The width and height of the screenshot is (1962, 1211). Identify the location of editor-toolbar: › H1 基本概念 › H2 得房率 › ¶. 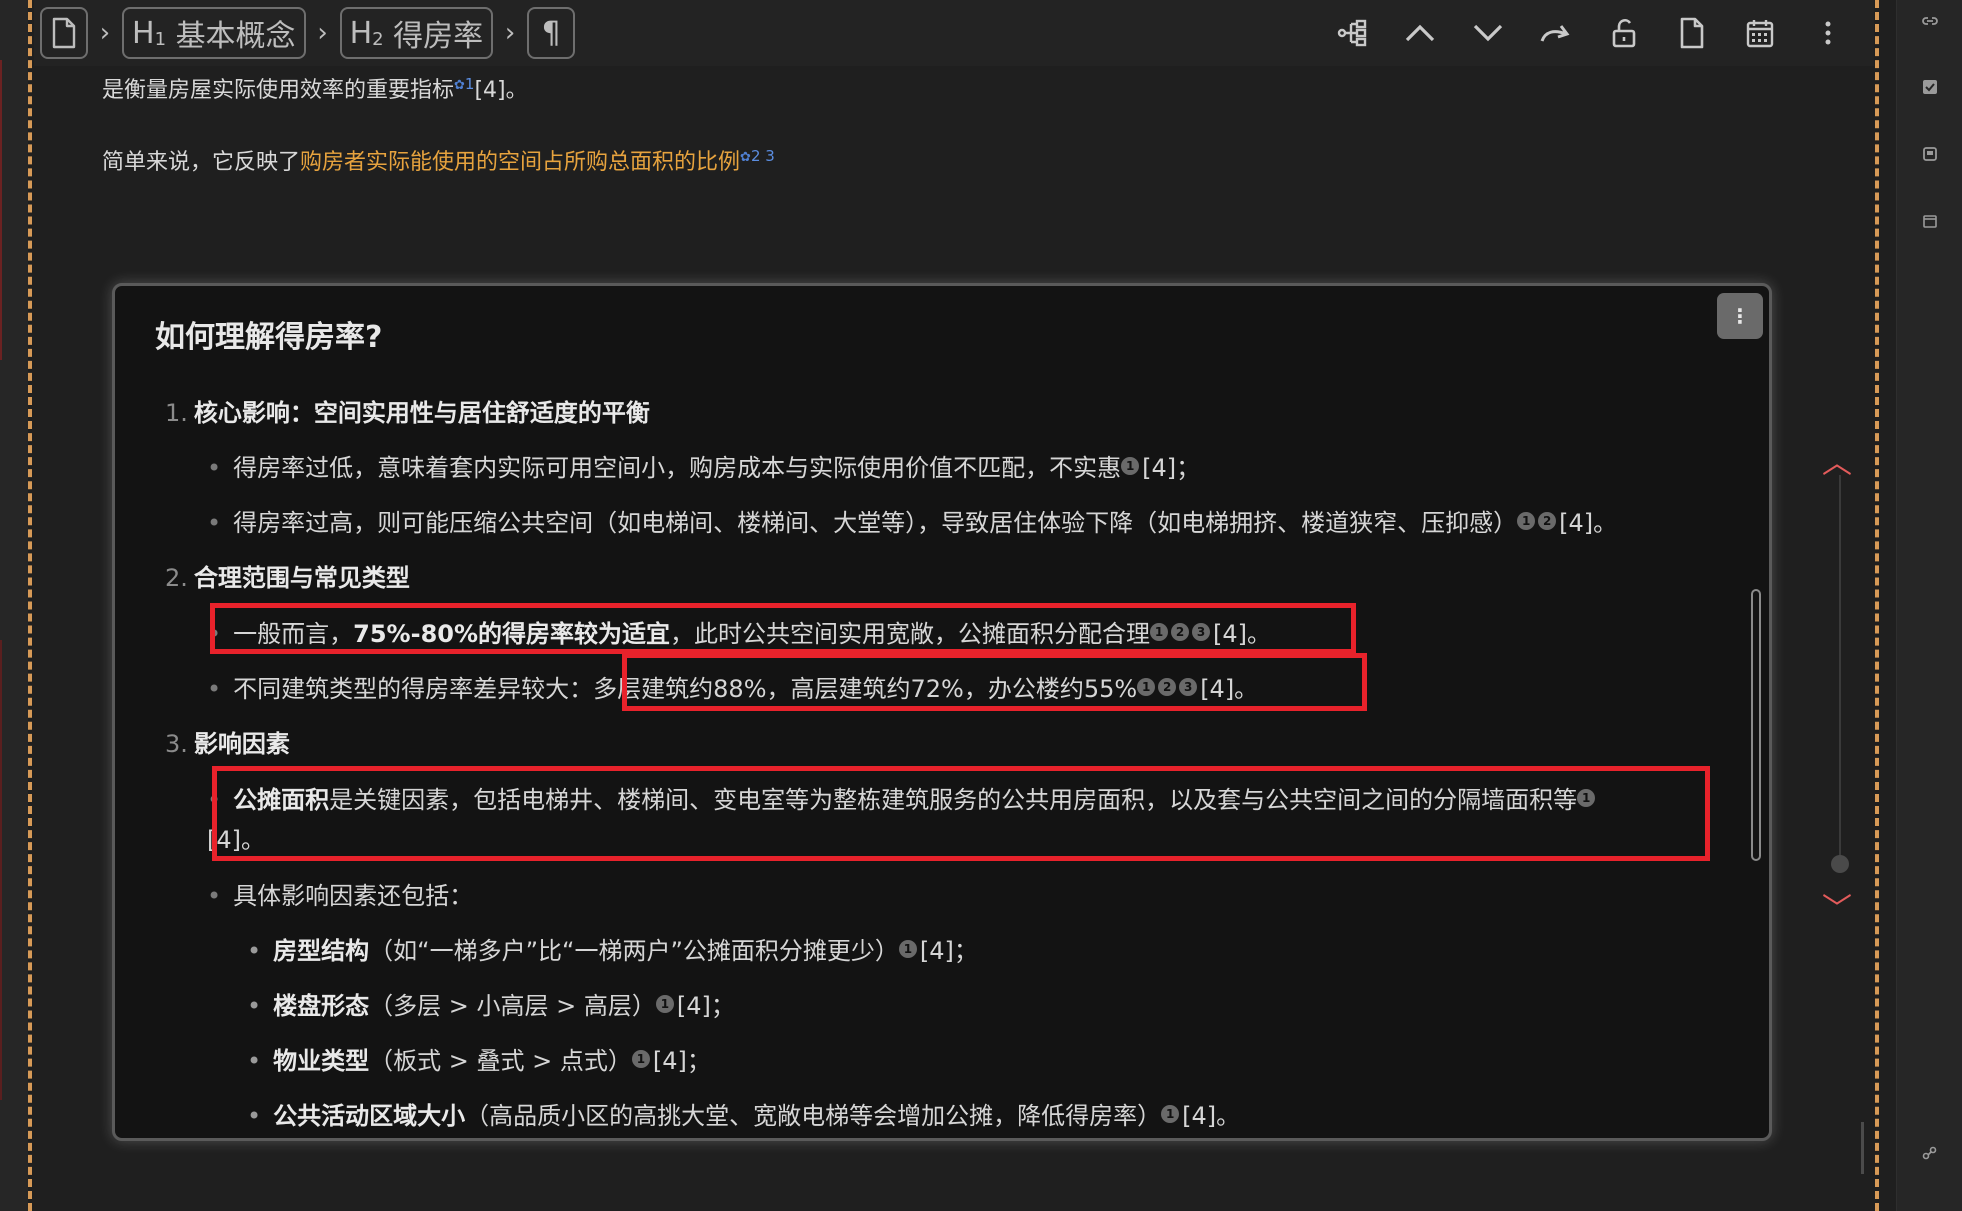
(954, 33).